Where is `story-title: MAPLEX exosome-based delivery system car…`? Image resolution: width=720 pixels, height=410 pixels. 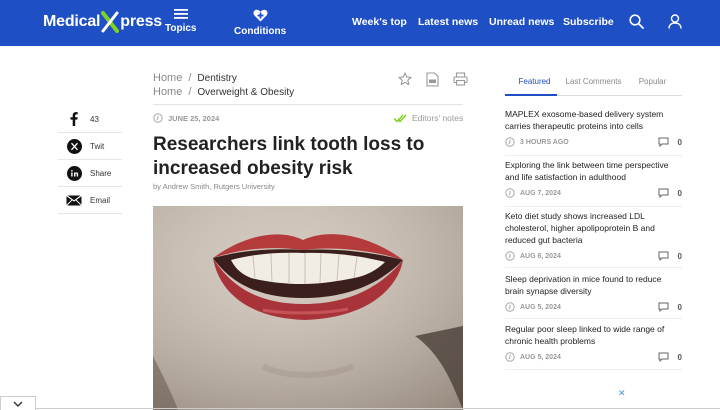 story-title: MAPLEX exosome-based delivery system car… is located at coordinates (593, 120).